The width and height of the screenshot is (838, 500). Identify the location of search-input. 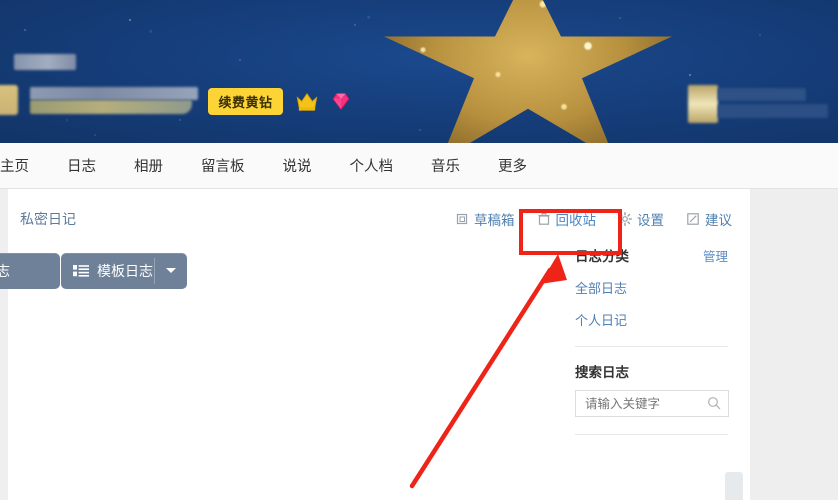
(644, 403).